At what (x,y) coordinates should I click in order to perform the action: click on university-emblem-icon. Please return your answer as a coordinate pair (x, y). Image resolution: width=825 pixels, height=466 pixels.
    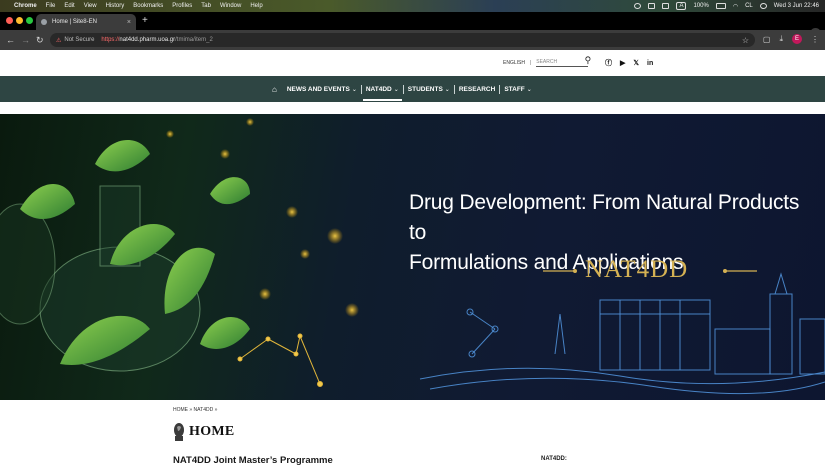
    Looking at the image, I should click on (179, 432).